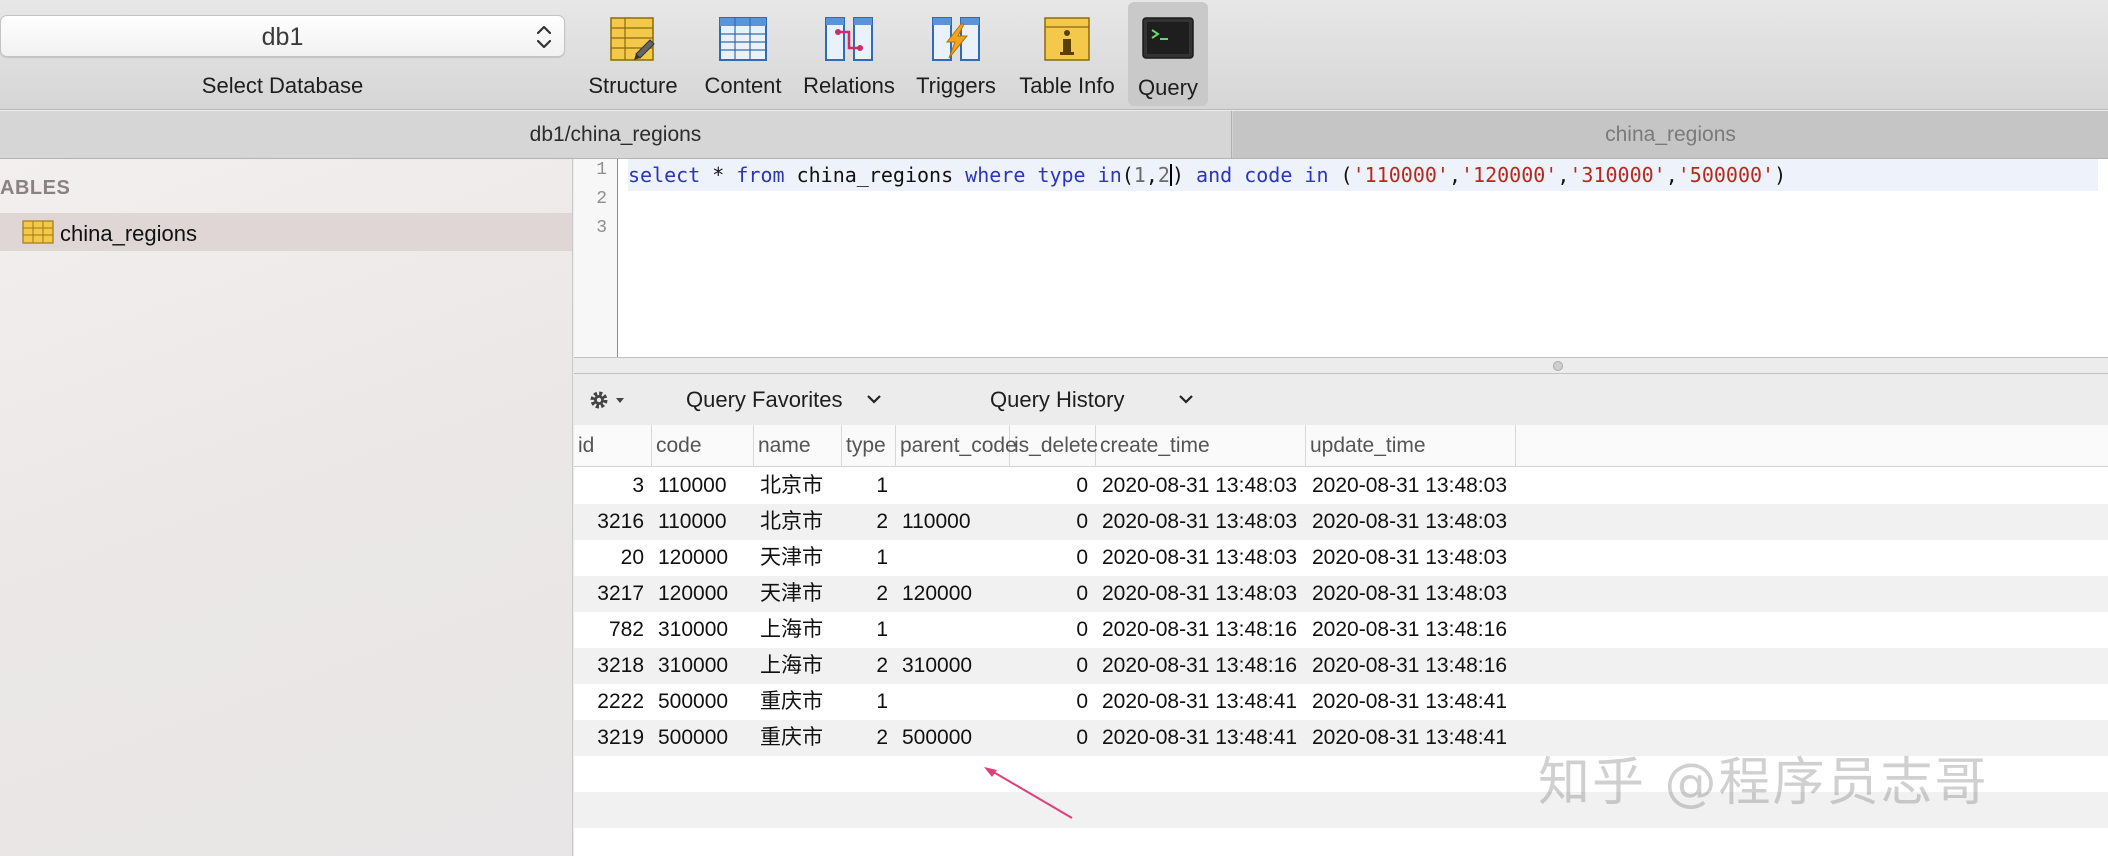 The image size is (2108, 856). Describe the element at coordinates (609, 486) in the screenshot. I see `table-cell-id: 3` at that location.